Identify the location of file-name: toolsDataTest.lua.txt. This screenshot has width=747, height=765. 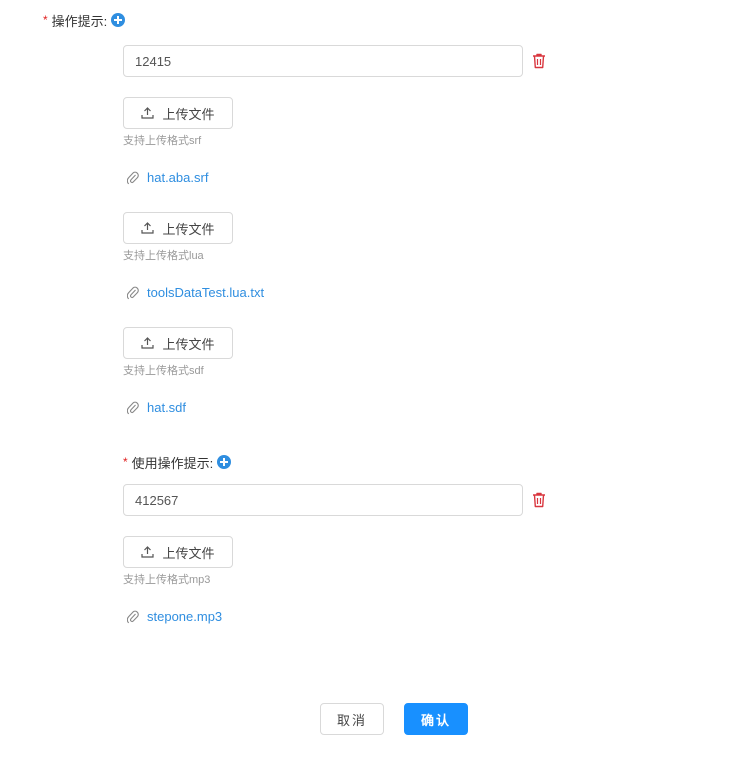
(206, 292).